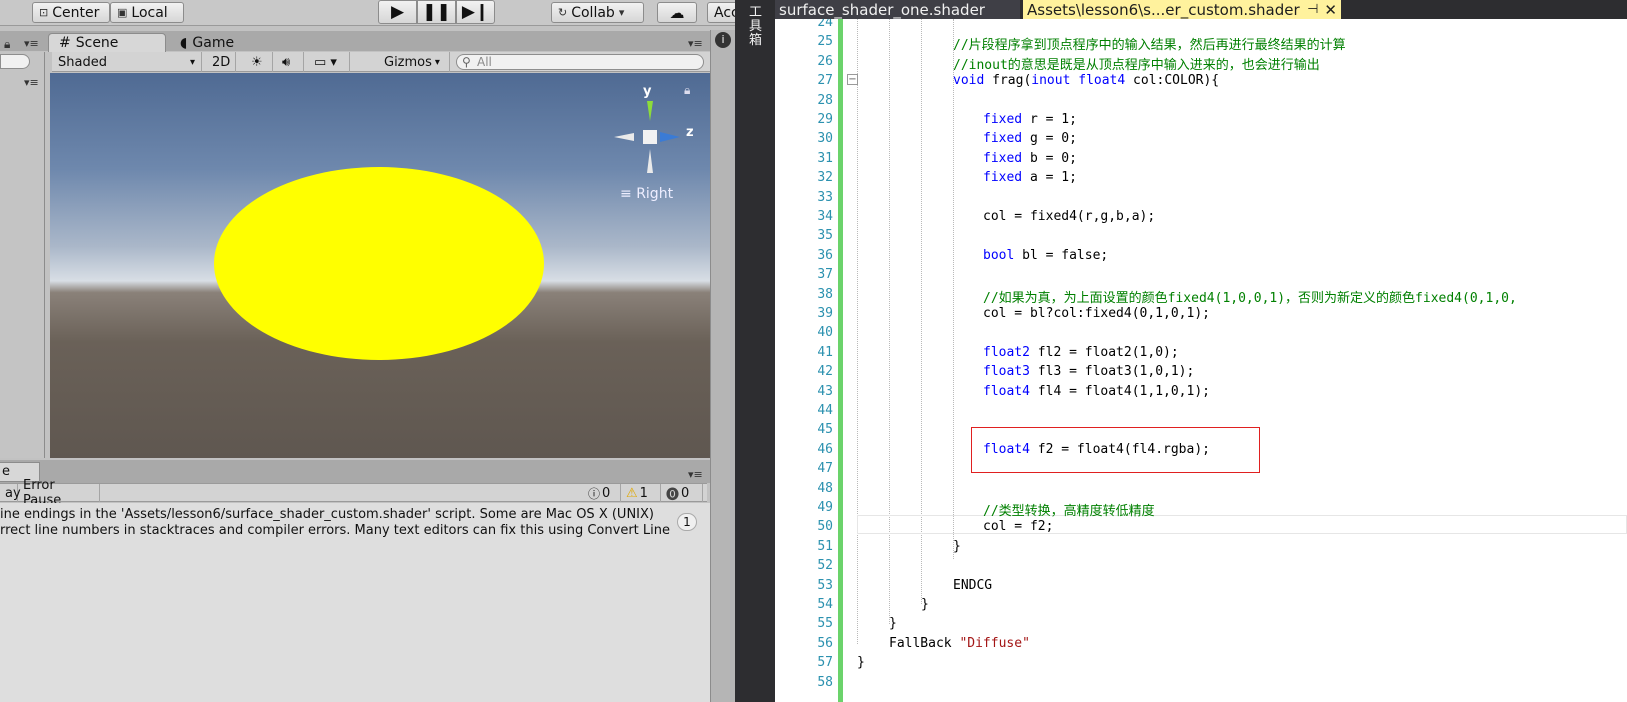  Describe the element at coordinates (221, 62) in the screenshot. I see `mode-2d-toggle: 2D` at that location.